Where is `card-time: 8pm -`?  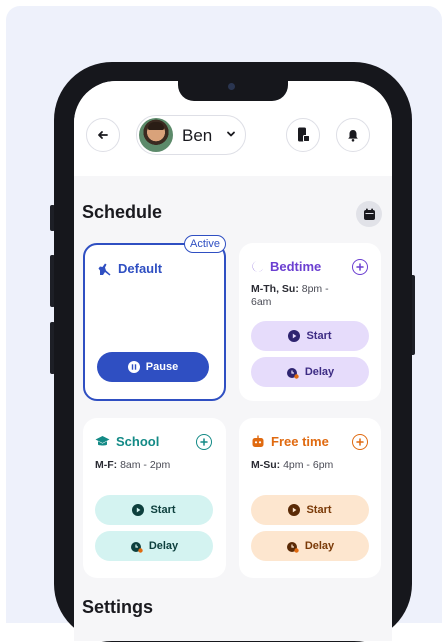 card-time: 8pm - is located at coordinates (315, 289).